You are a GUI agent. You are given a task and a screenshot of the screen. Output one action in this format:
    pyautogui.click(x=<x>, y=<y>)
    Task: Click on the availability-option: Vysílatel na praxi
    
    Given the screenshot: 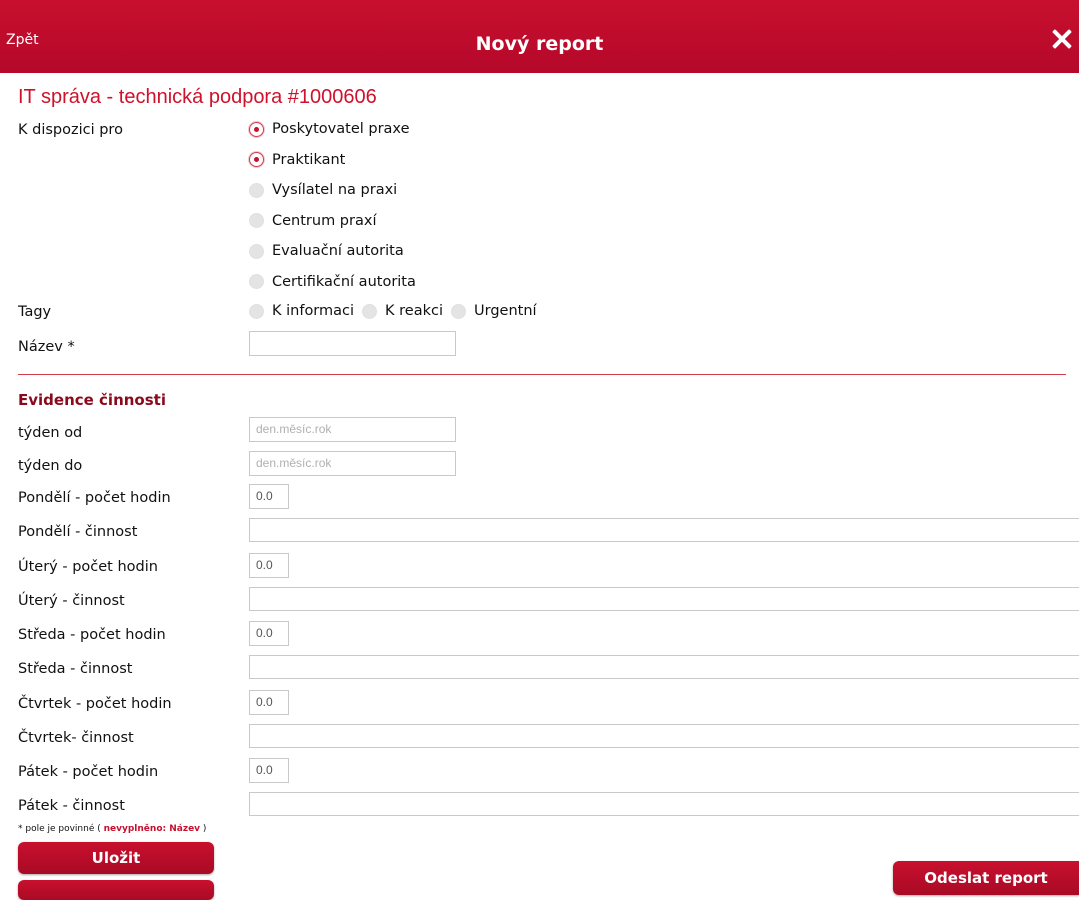 What is the action you would take?
    pyautogui.click(x=323, y=190)
    